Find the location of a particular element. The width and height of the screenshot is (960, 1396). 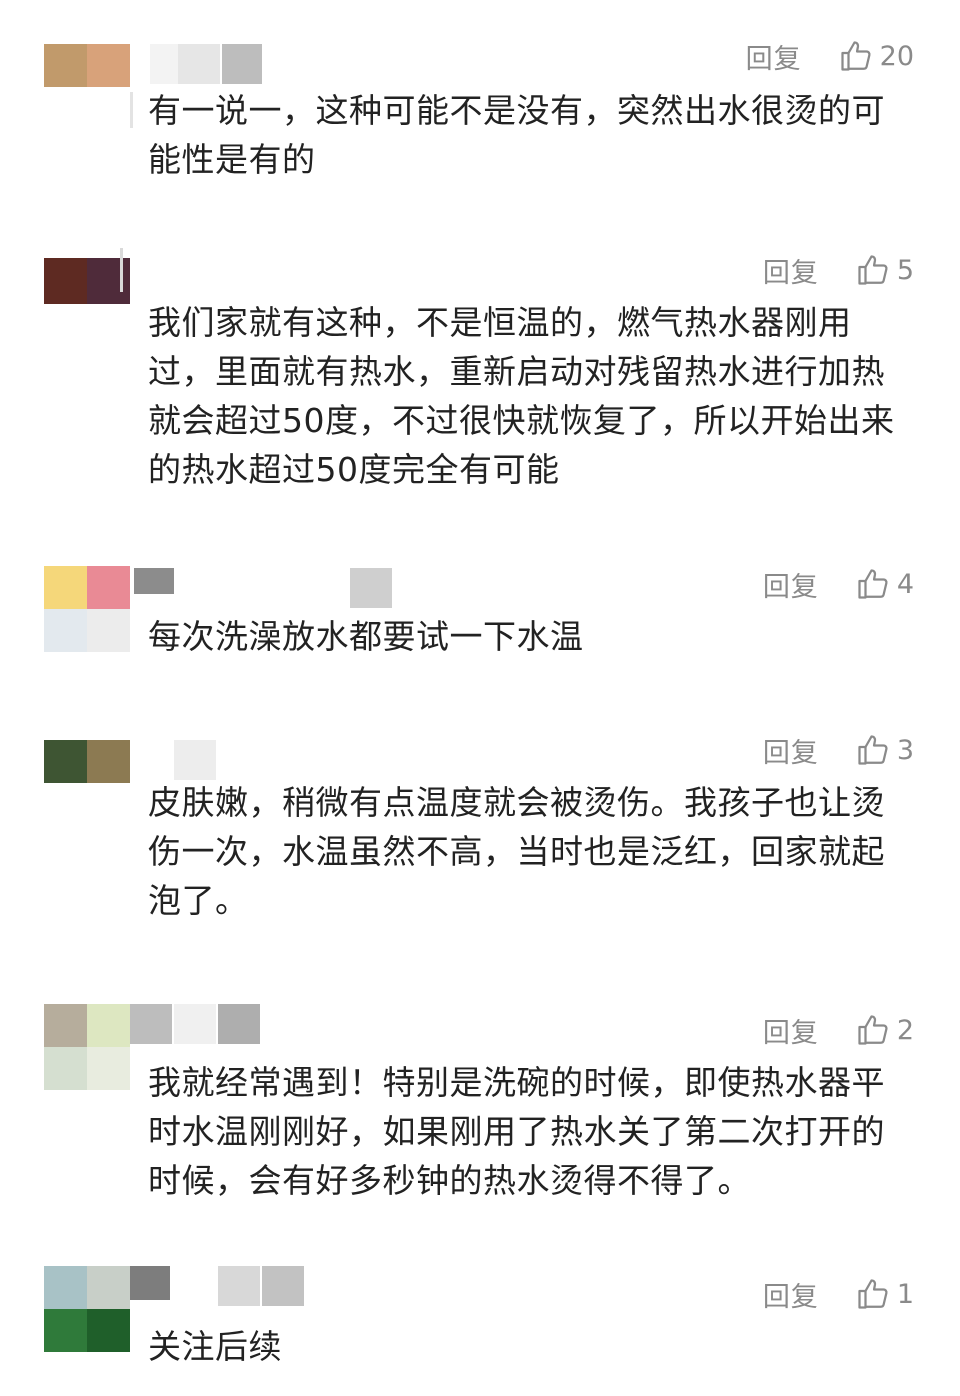

like-button: 5 is located at coordinates (884, 270).